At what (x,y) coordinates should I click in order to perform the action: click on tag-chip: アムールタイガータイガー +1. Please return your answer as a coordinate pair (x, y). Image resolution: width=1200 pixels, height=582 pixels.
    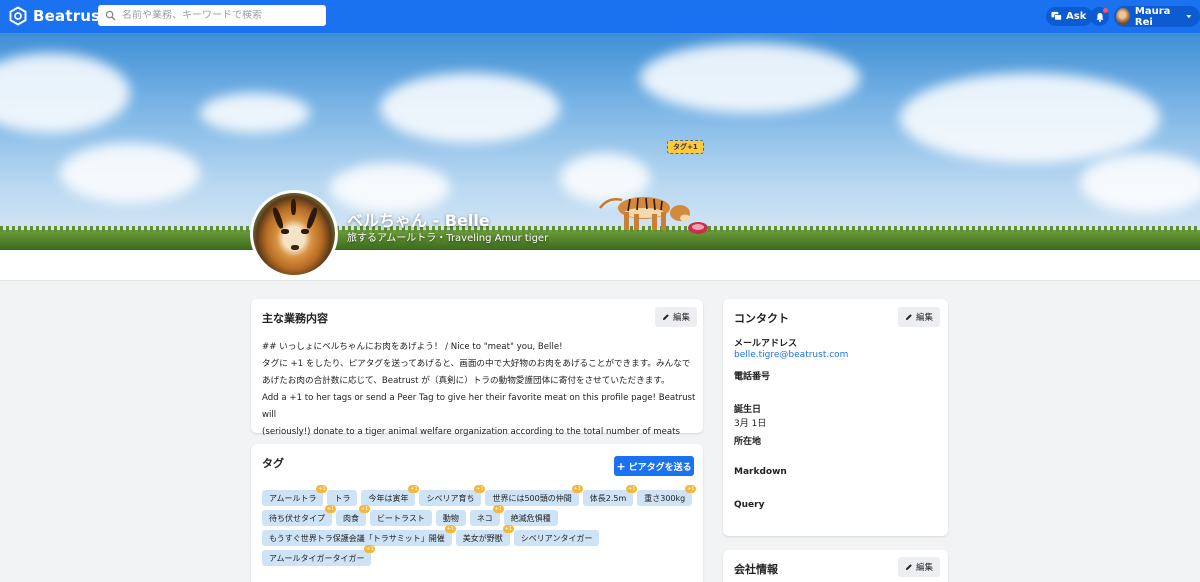
    Looking at the image, I should click on (319, 555).